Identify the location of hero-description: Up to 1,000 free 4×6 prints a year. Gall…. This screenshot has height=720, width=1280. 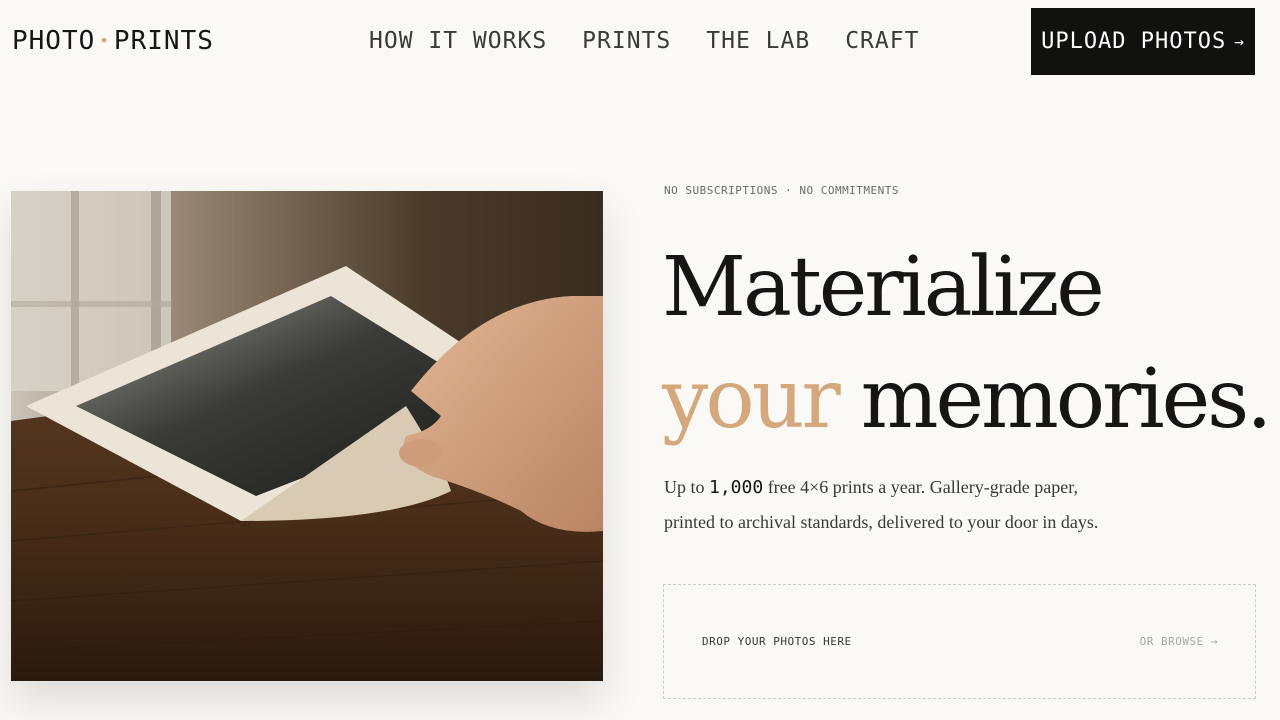
(884, 504).